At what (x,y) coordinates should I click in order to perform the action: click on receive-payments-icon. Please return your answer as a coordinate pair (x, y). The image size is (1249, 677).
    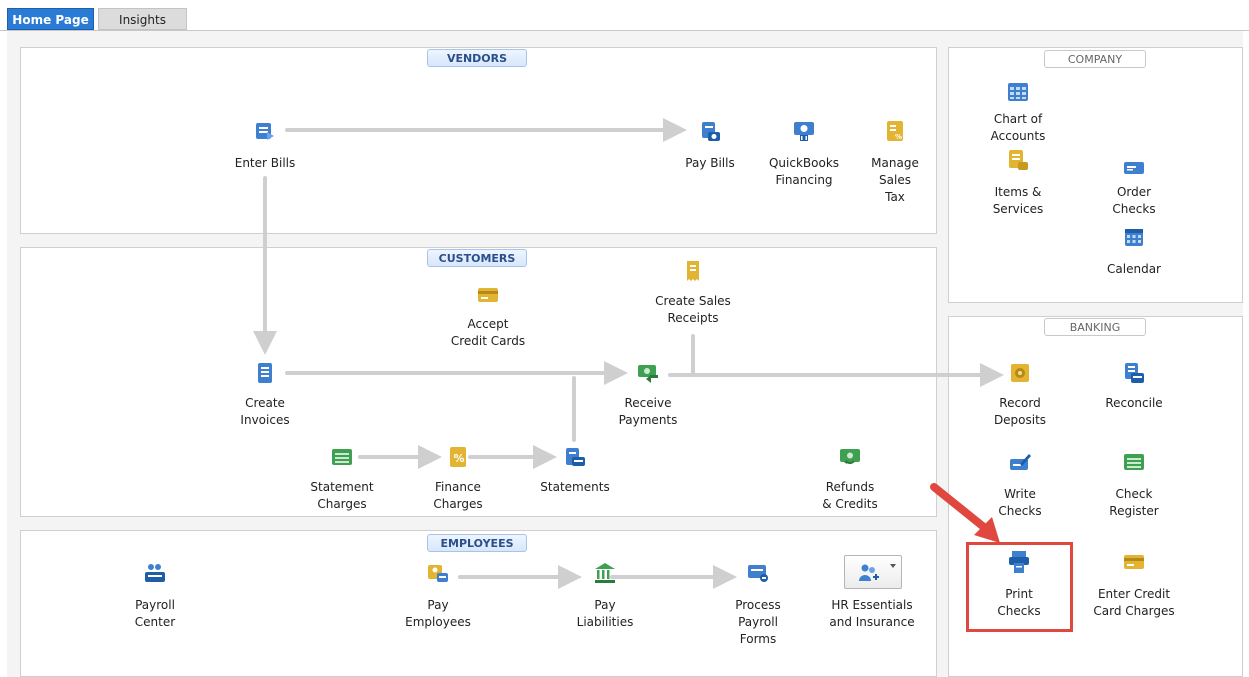
    Looking at the image, I should click on (648, 374).